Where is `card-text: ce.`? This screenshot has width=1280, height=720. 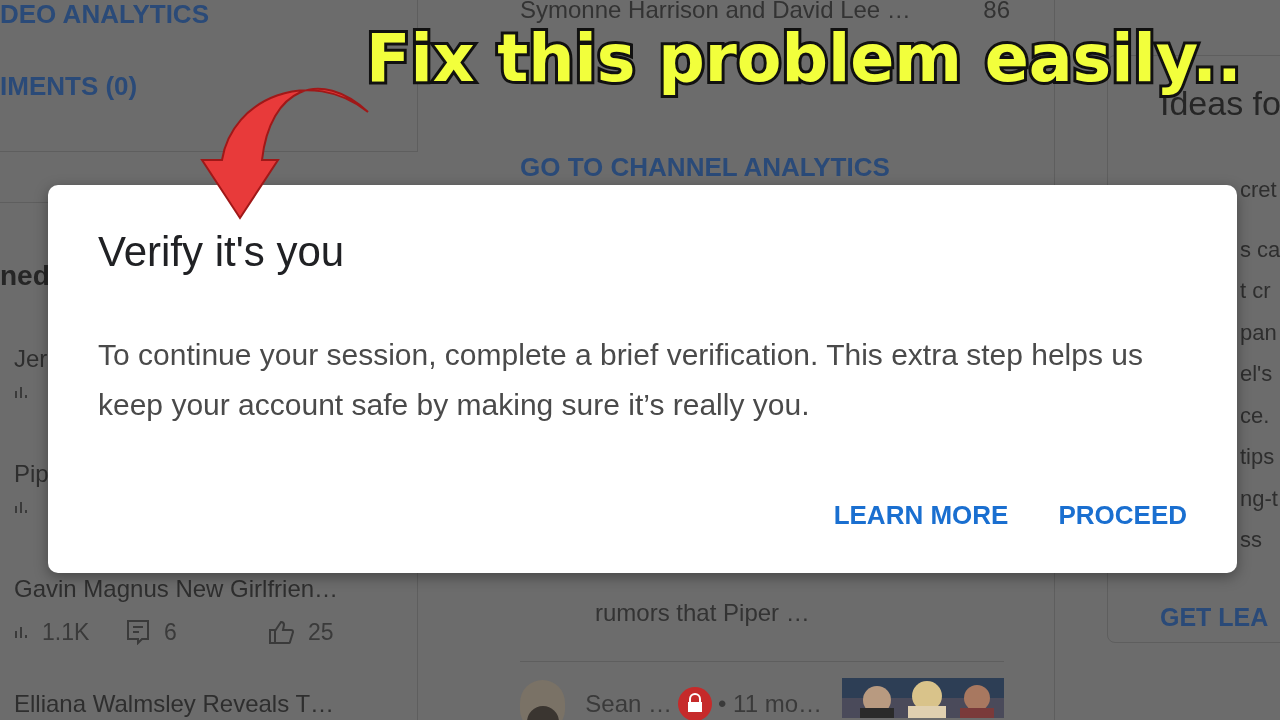
card-text: ce. is located at coordinates (1255, 415).